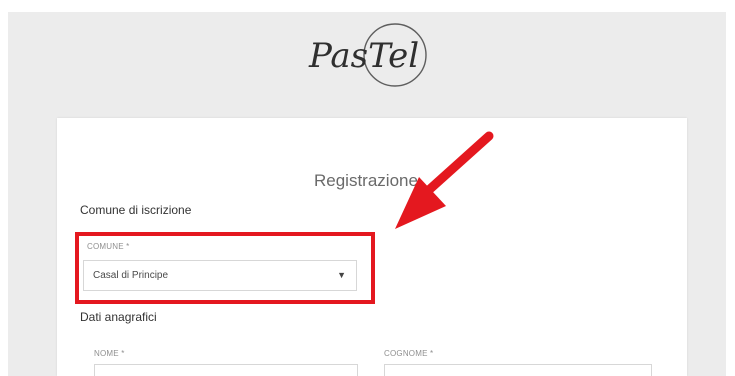 The image size is (735, 376). Describe the element at coordinates (409, 353) in the screenshot. I see `cognome-field-label: COGNOME *` at that location.